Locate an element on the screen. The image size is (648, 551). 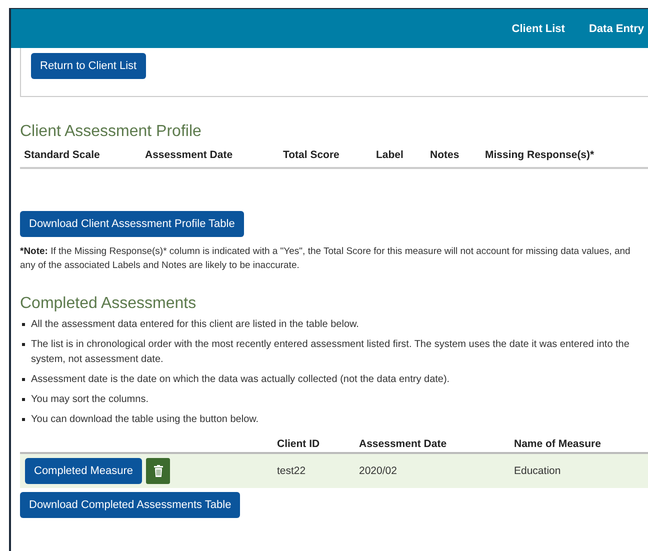
delete-button is located at coordinates (158, 471).